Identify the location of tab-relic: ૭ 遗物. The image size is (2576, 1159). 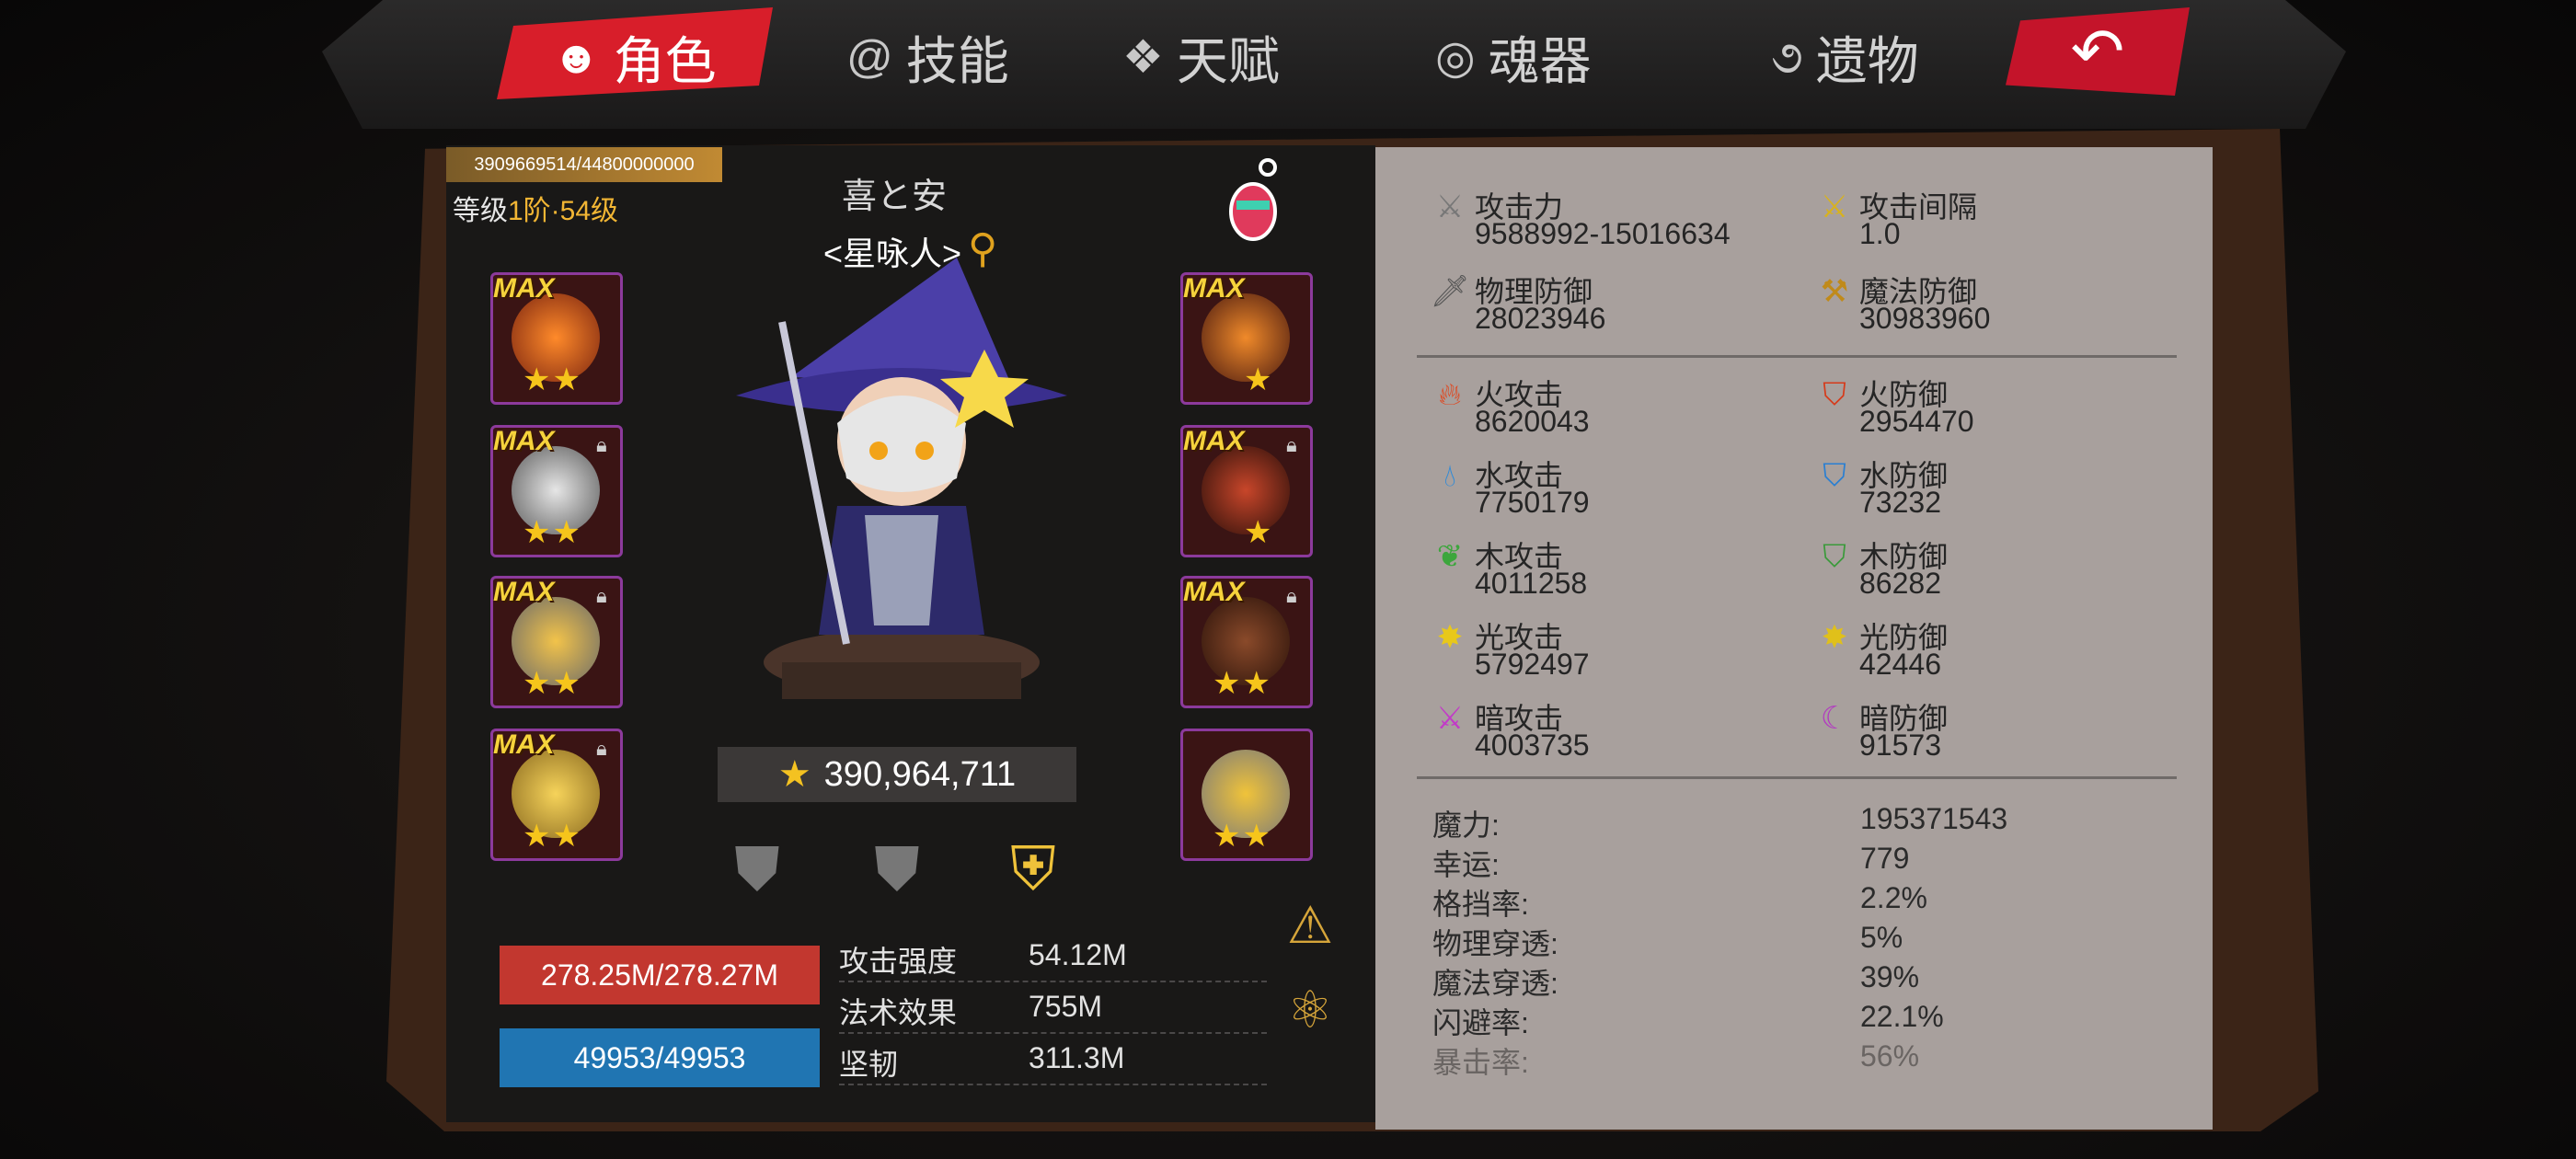
(1845, 57).